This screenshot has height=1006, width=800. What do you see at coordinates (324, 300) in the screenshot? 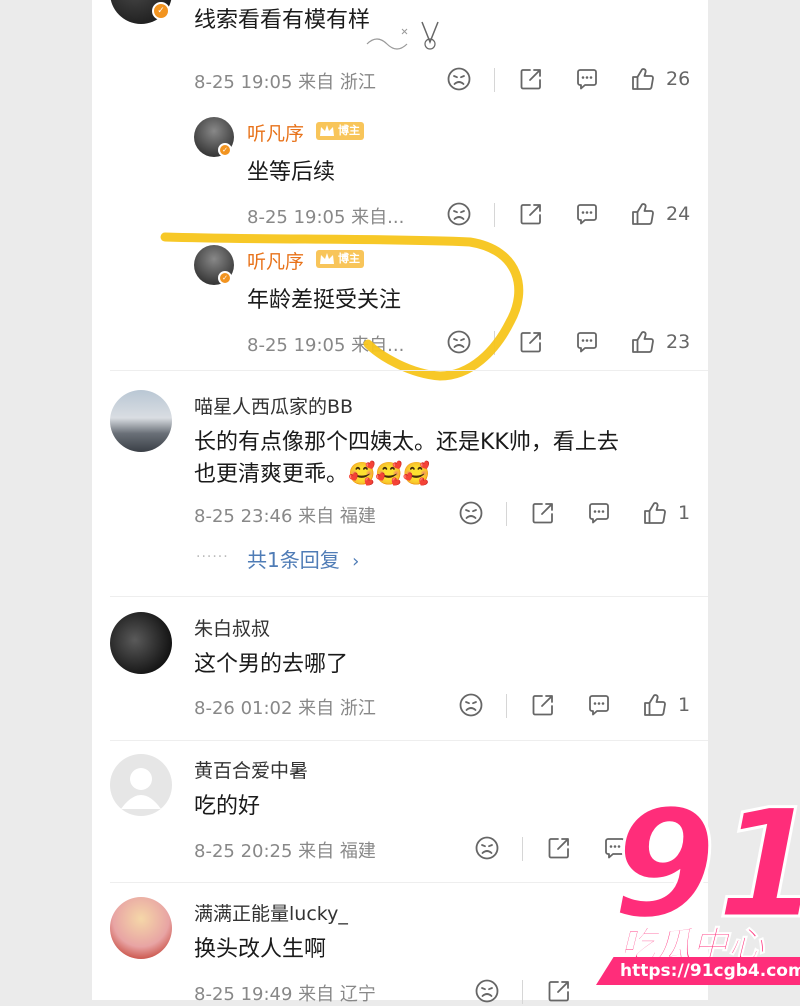
I see `comment-text: 年龄差挺受关注` at bounding box center [324, 300].